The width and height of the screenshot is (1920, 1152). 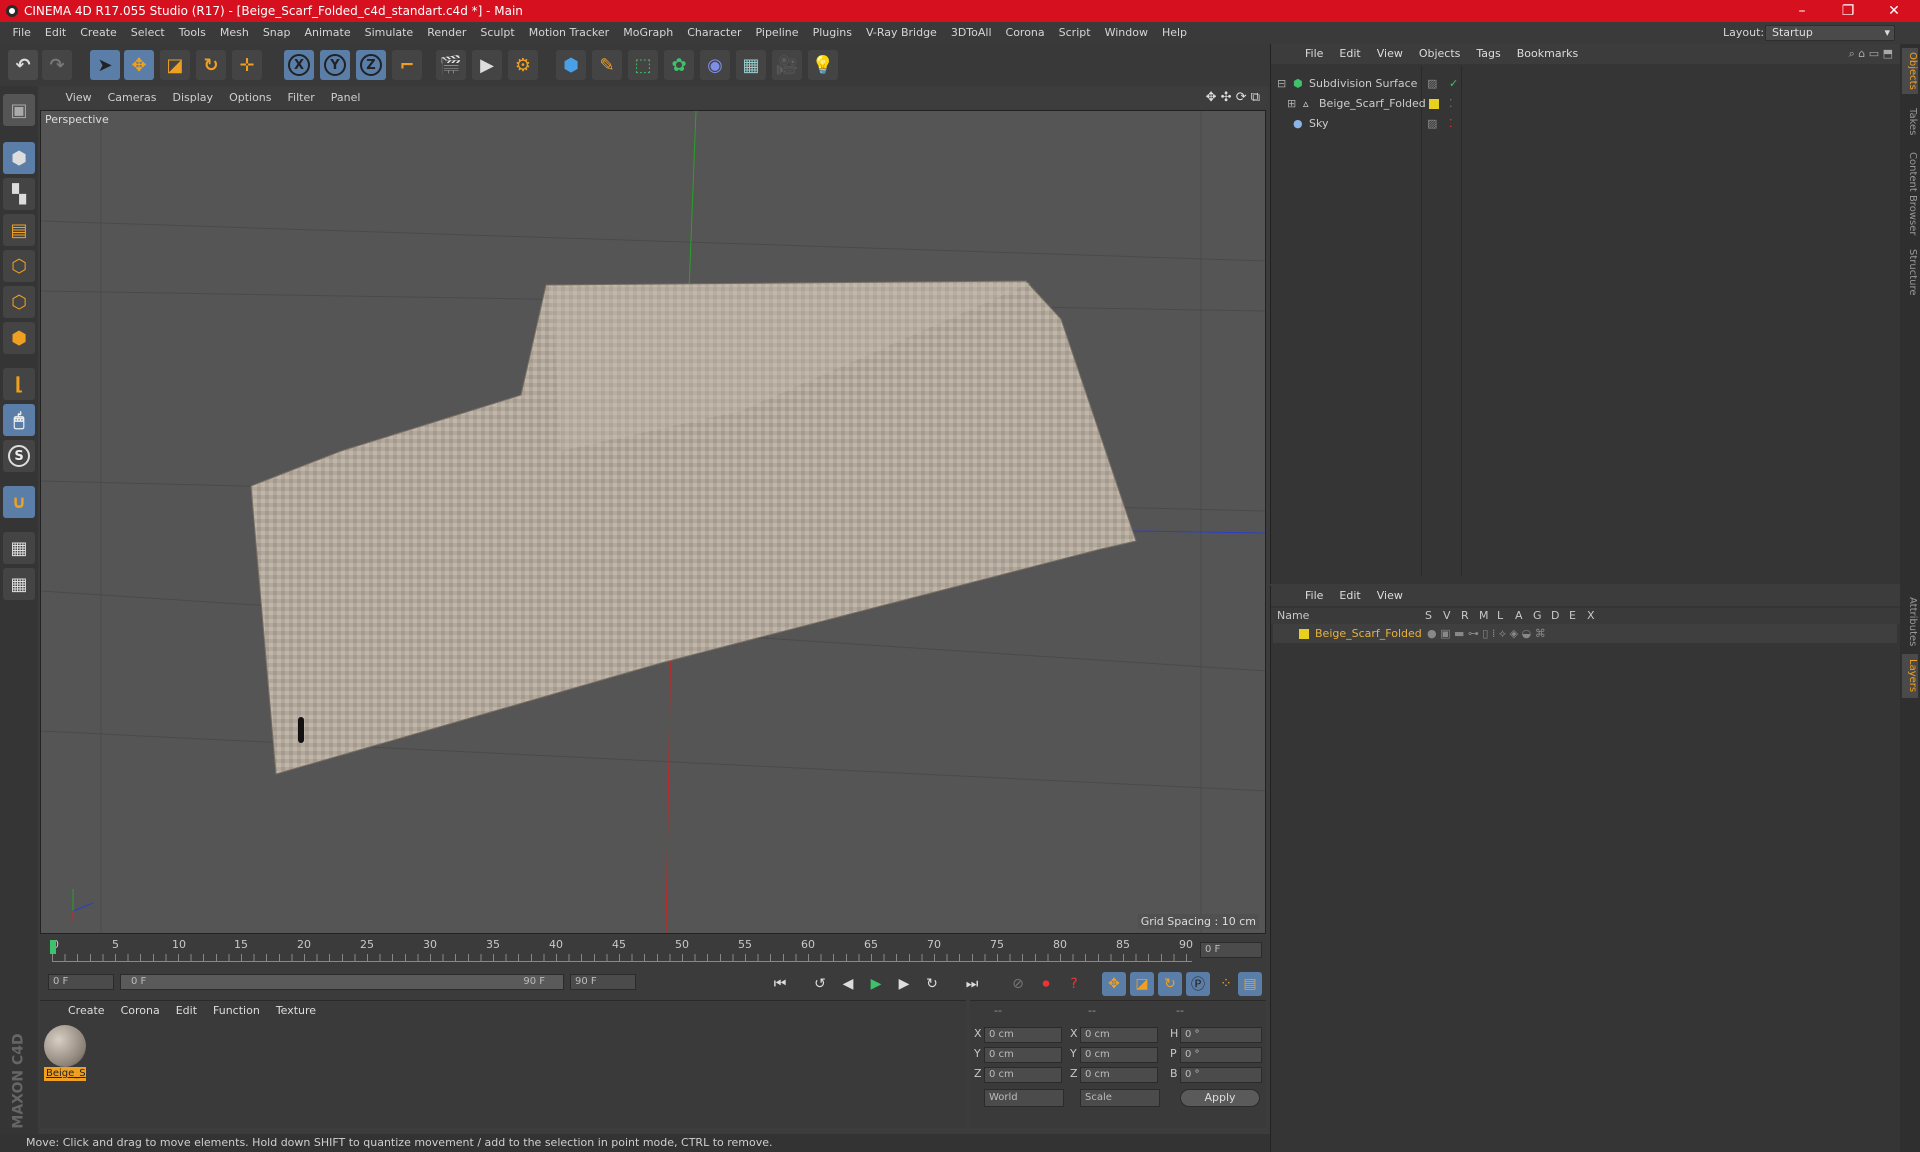 What do you see at coordinates (389, 33) in the screenshot?
I see `menu-simulate: Simulate` at bounding box center [389, 33].